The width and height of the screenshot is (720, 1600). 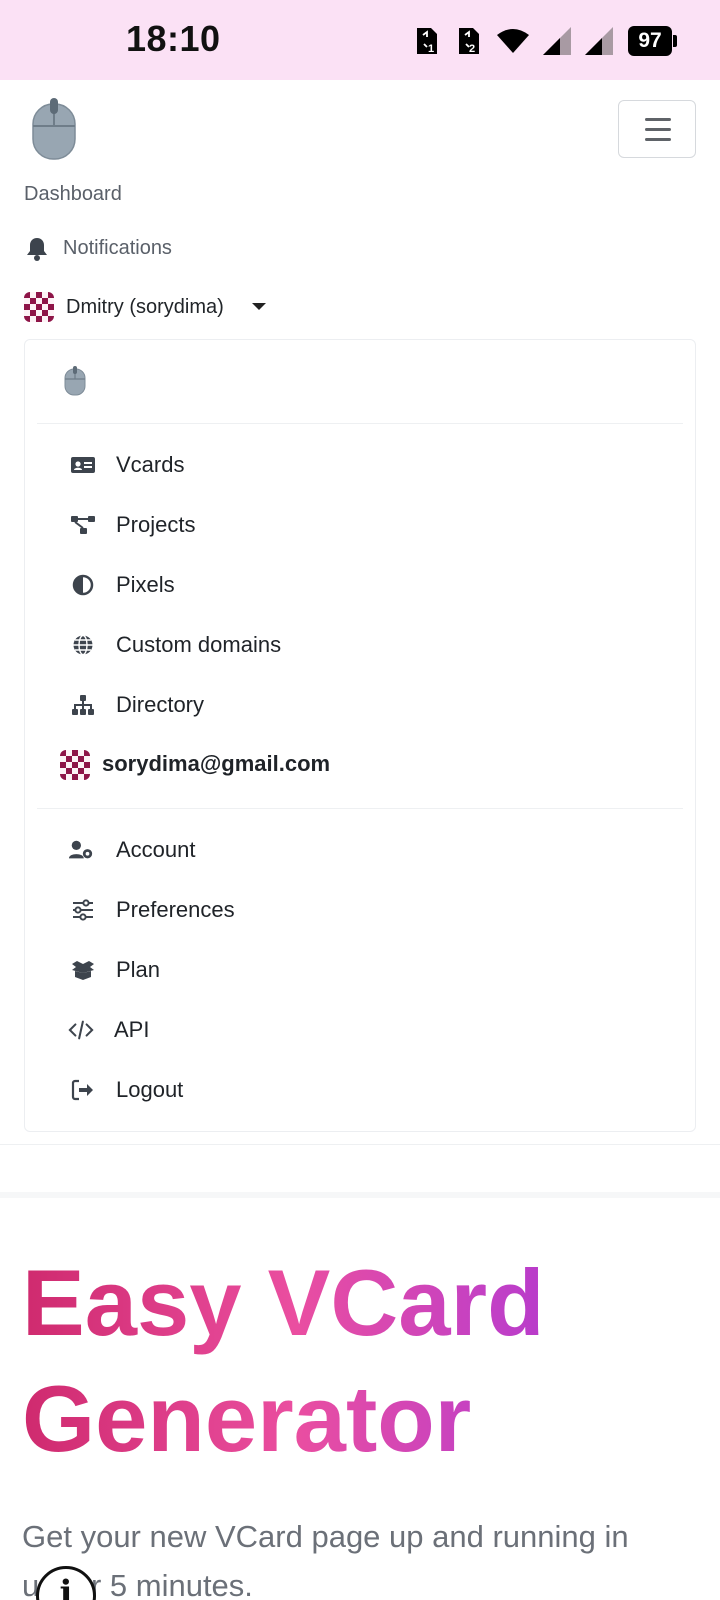 What do you see at coordinates (359, 1030) in the screenshot?
I see `menu-item-api: API` at bounding box center [359, 1030].